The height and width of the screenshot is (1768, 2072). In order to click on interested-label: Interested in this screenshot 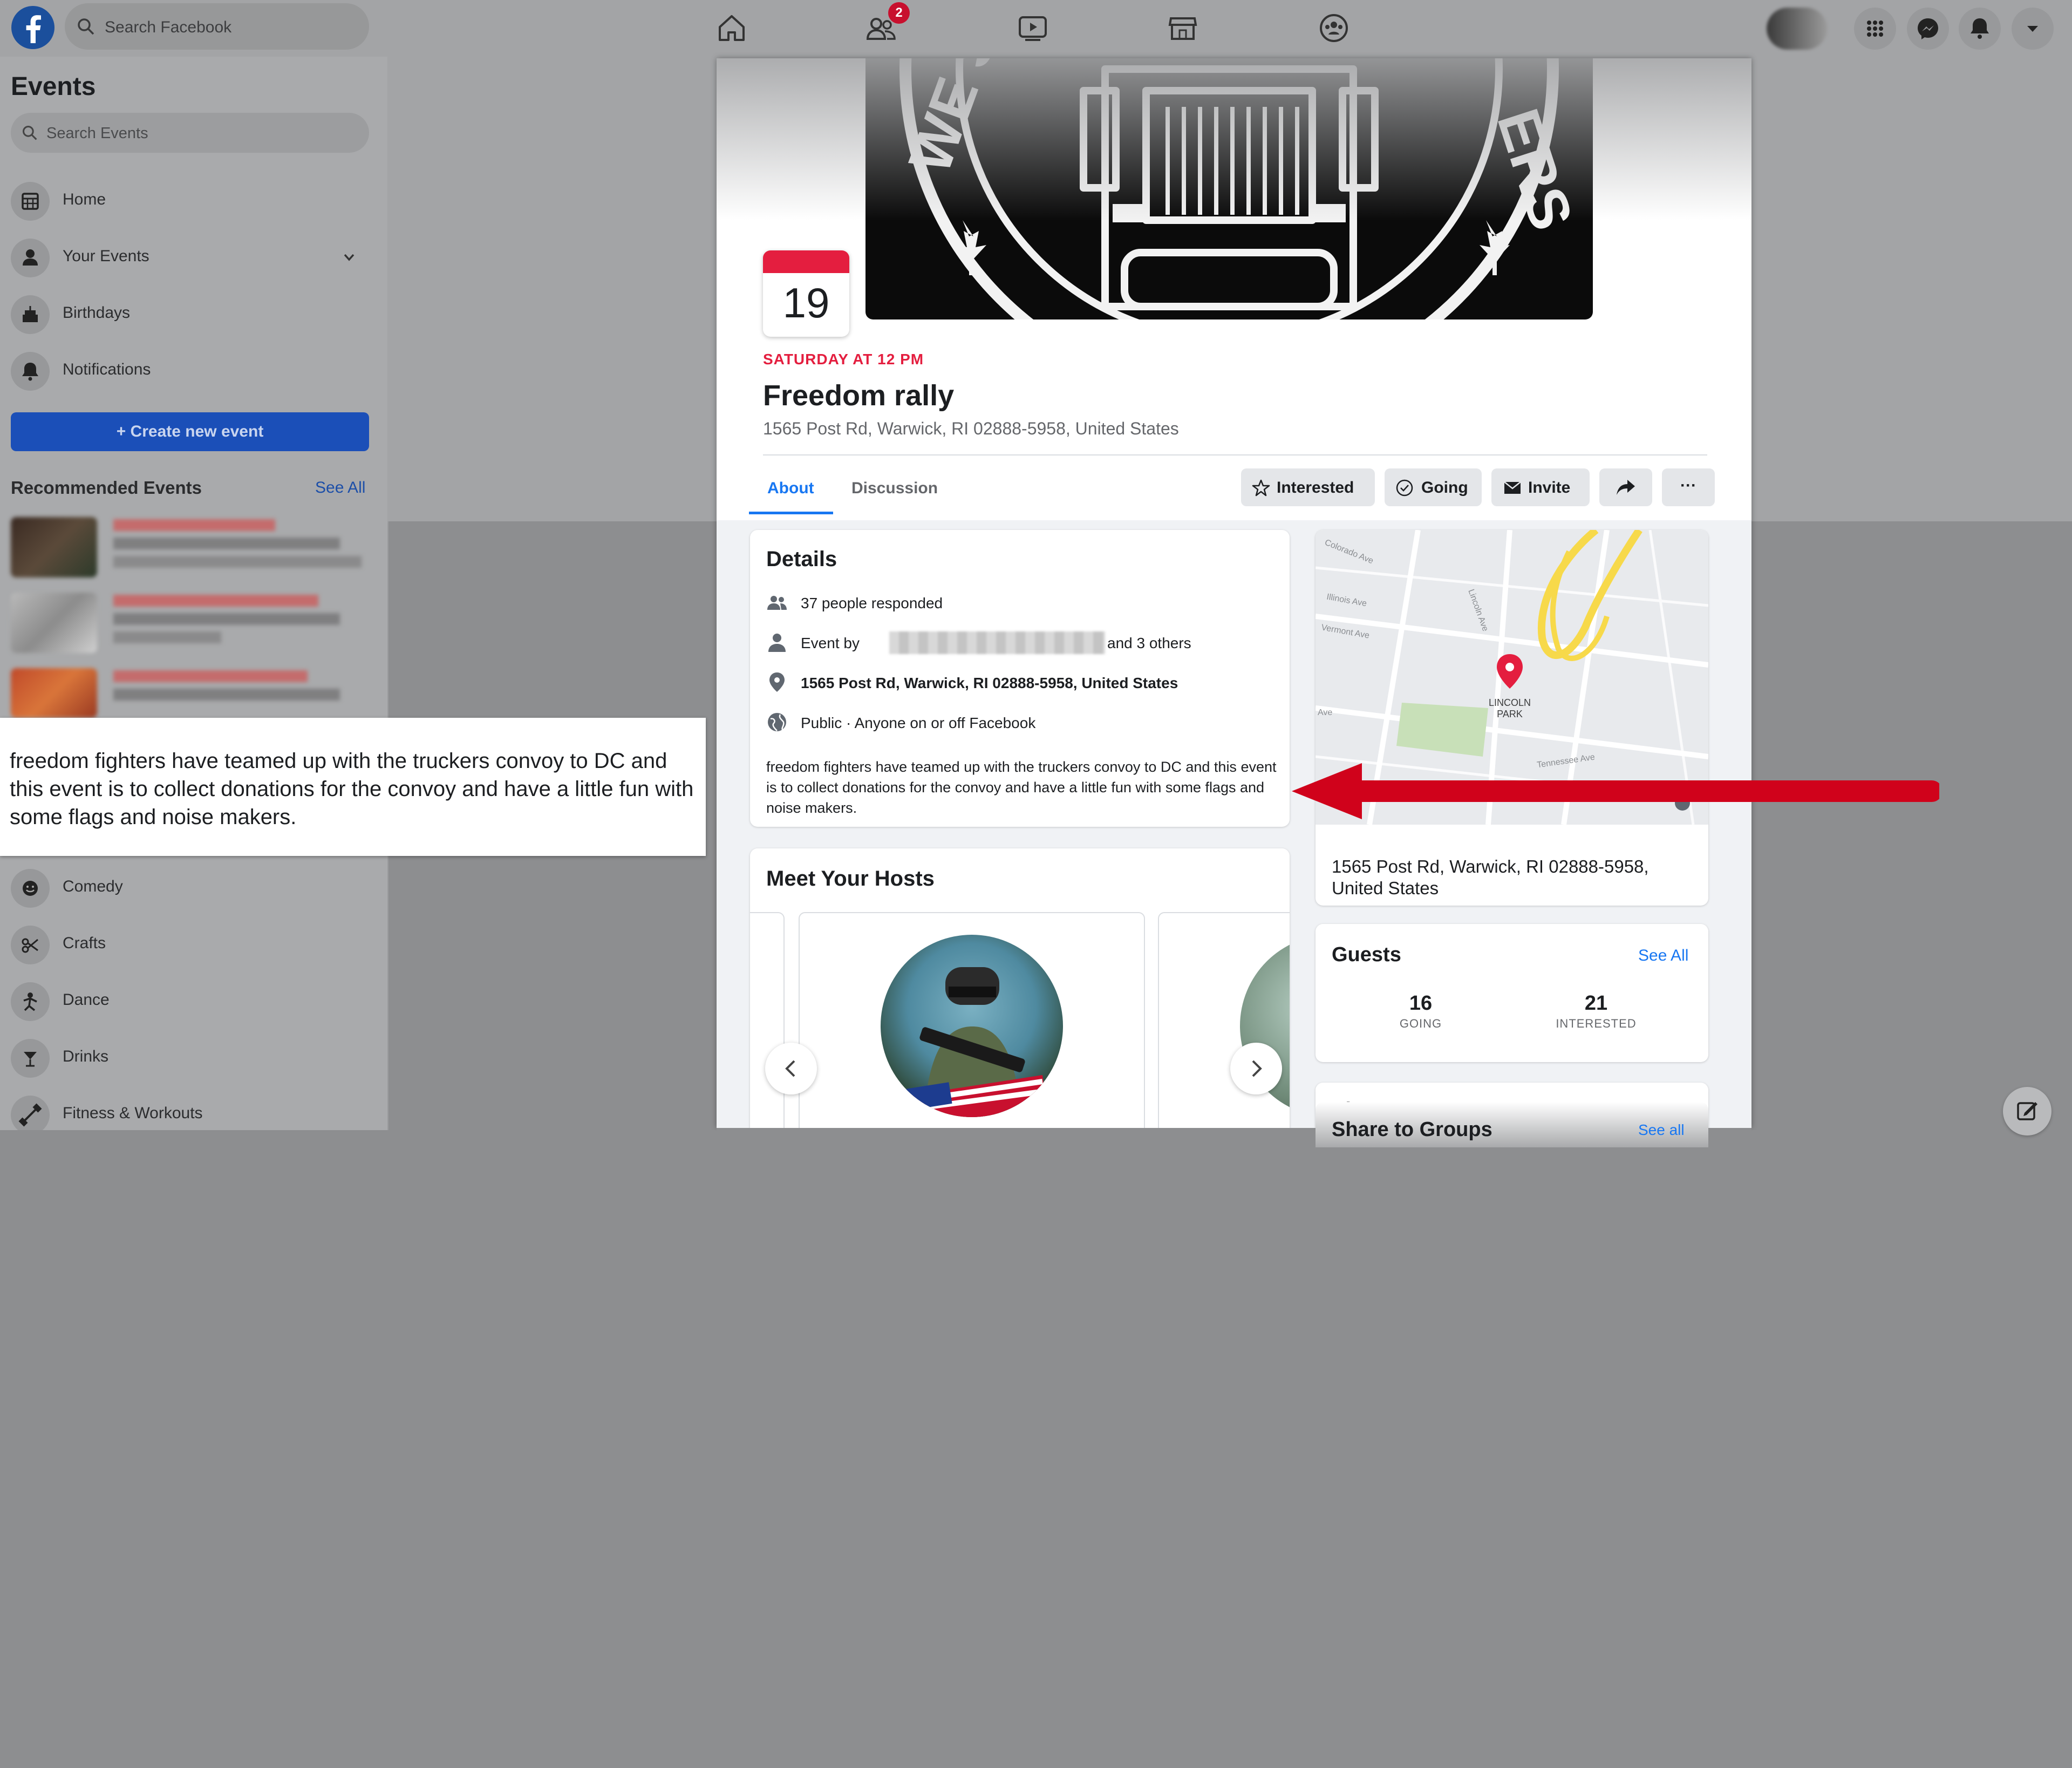, I will do `click(1315, 488)`.